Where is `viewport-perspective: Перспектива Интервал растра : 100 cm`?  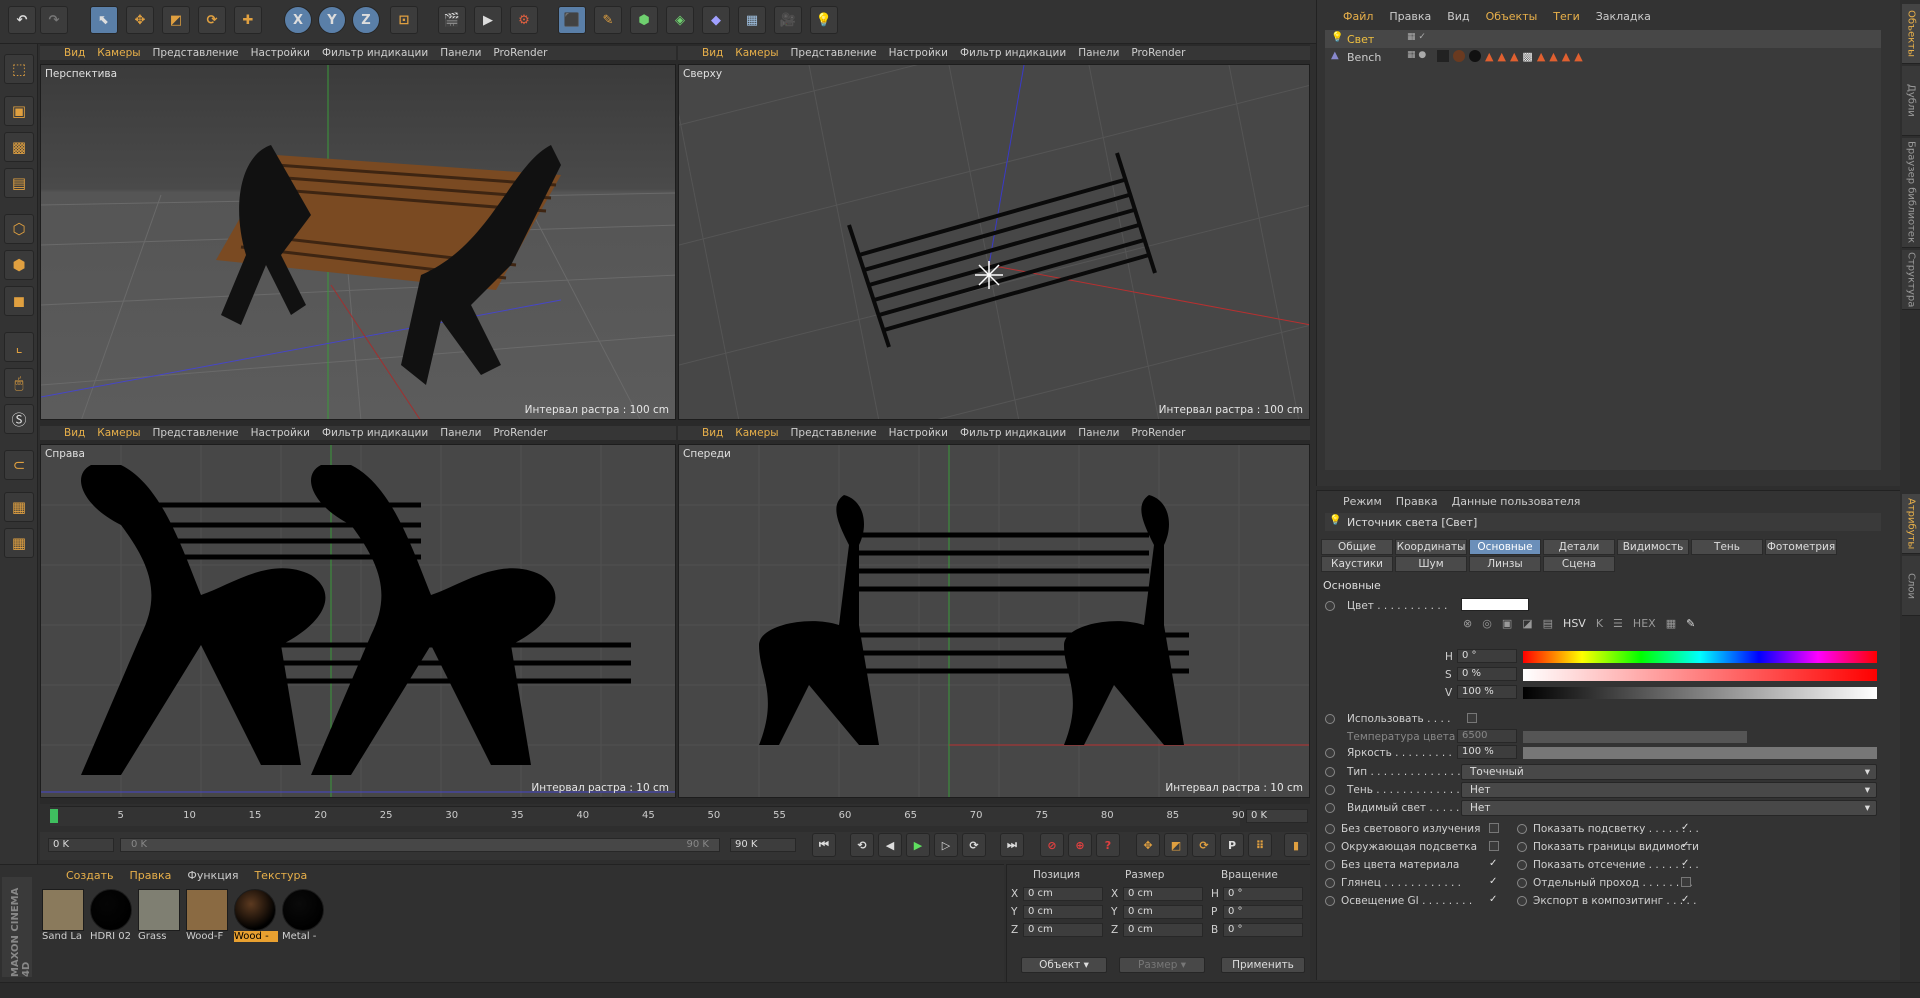 viewport-perspective: Перспектива Интервал растра : 100 cm is located at coordinates (358, 242).